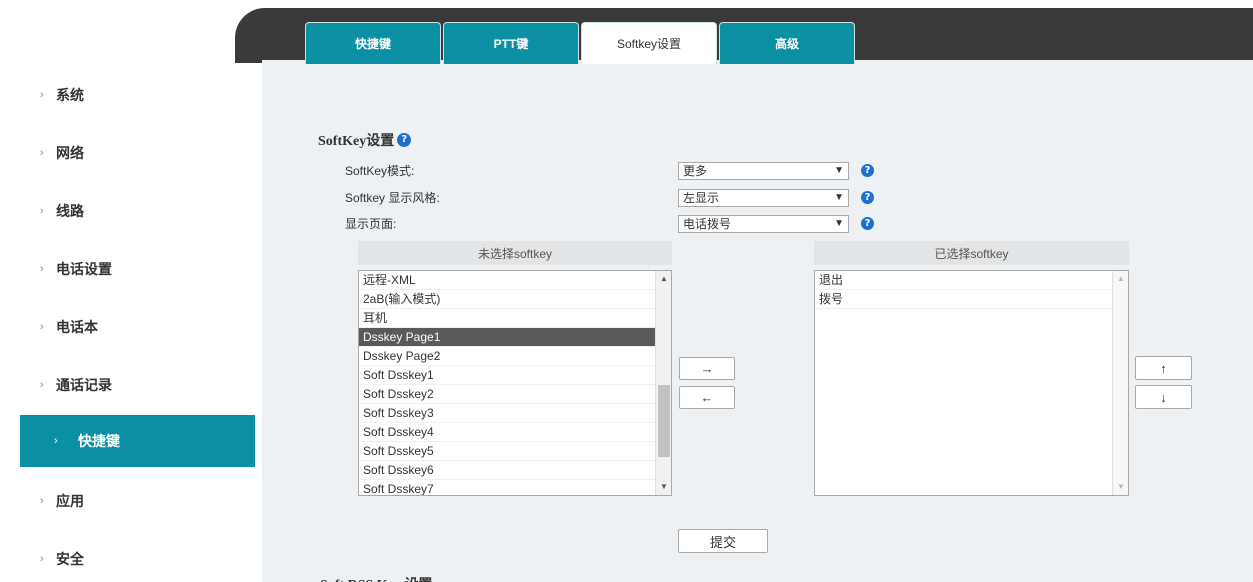  I want to click on list-item: Soft Dsskey2, so click(515, 394).